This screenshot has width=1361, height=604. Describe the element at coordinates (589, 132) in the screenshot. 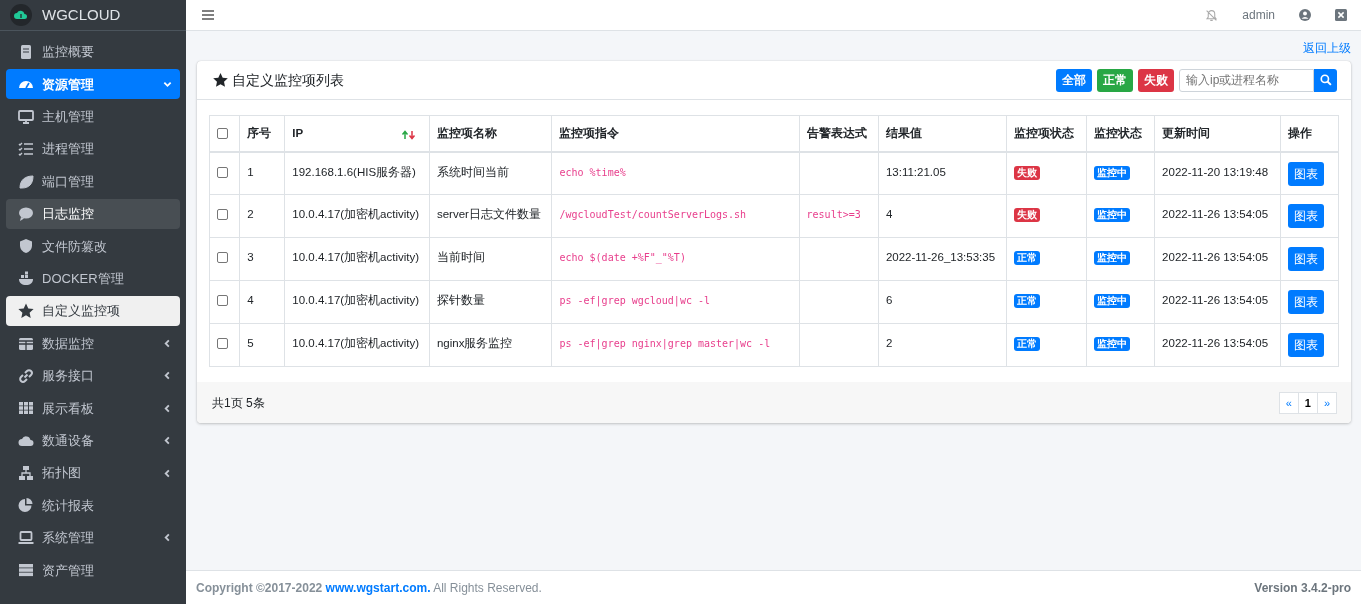

I see `column-header: 监控项指令` at that location.